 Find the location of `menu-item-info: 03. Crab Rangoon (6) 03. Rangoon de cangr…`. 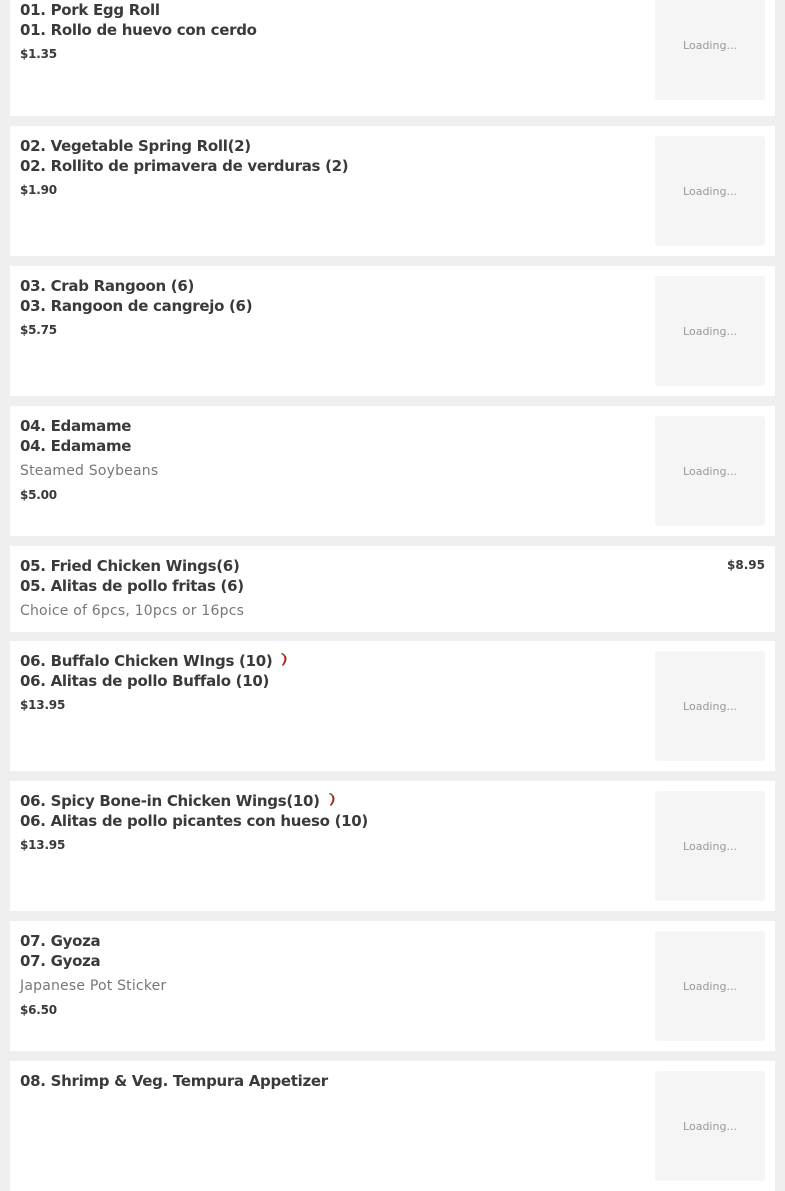

menu-item-info: 03. Crab Rangoon (6) 03. Rangoon de cangr… is located at coordinates (332, 307).